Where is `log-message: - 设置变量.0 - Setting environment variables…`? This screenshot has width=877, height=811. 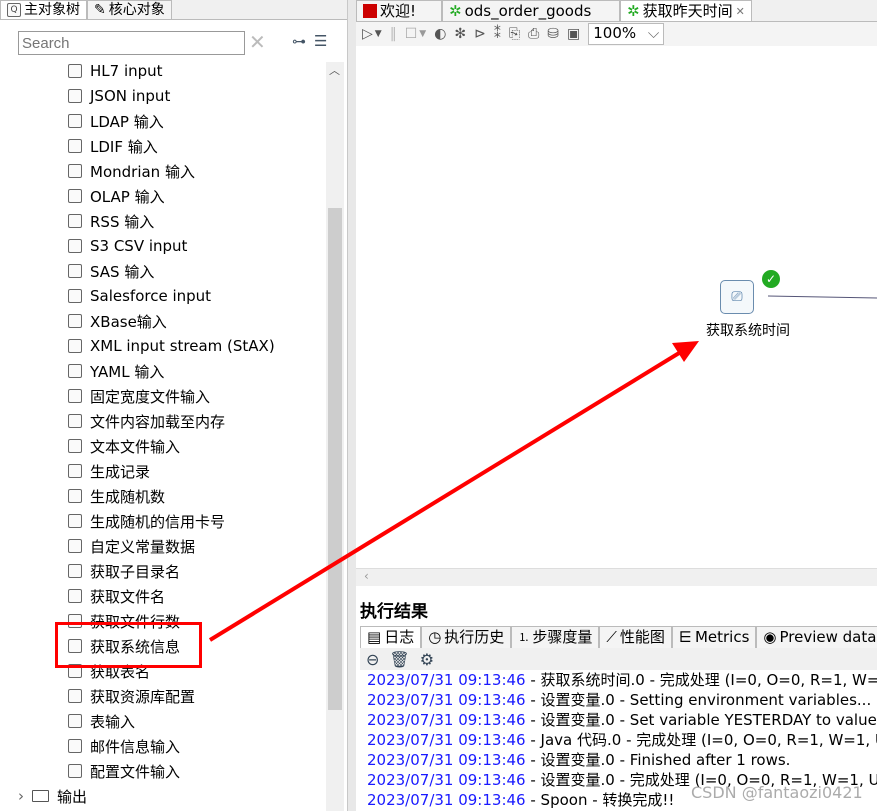 log-message: - 设置变量.0 - Setting environment variables… is located at coordinates (698, 700).